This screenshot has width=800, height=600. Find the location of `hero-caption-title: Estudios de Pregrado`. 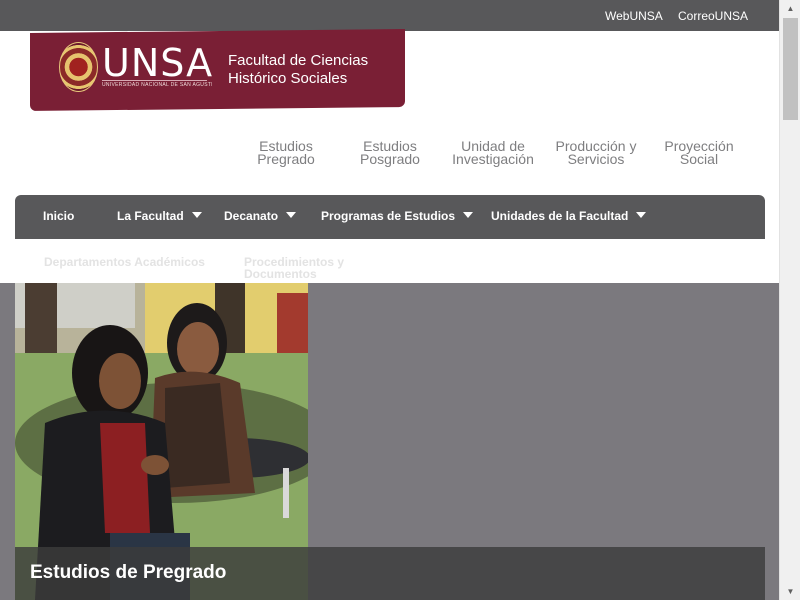

hero-caption-title: Estudios de Pregrado is located at coordinates (128, 572).